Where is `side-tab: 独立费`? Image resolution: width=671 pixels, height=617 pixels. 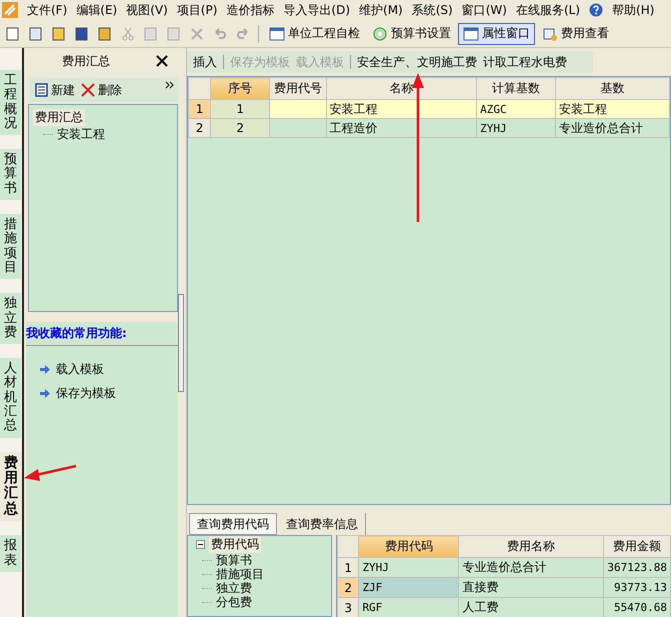 side-tab: 独立费 is located at coordinates (10, 318).